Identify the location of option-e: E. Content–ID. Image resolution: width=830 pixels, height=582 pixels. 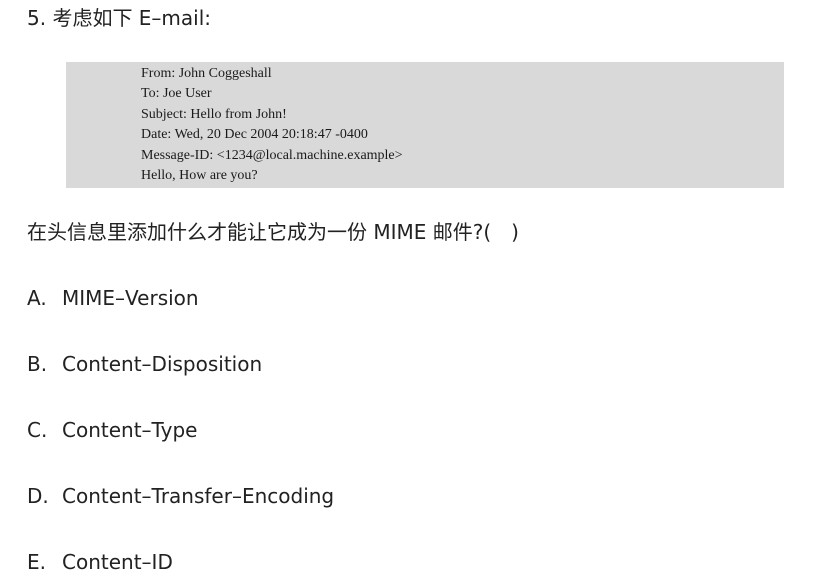
(100, 562).